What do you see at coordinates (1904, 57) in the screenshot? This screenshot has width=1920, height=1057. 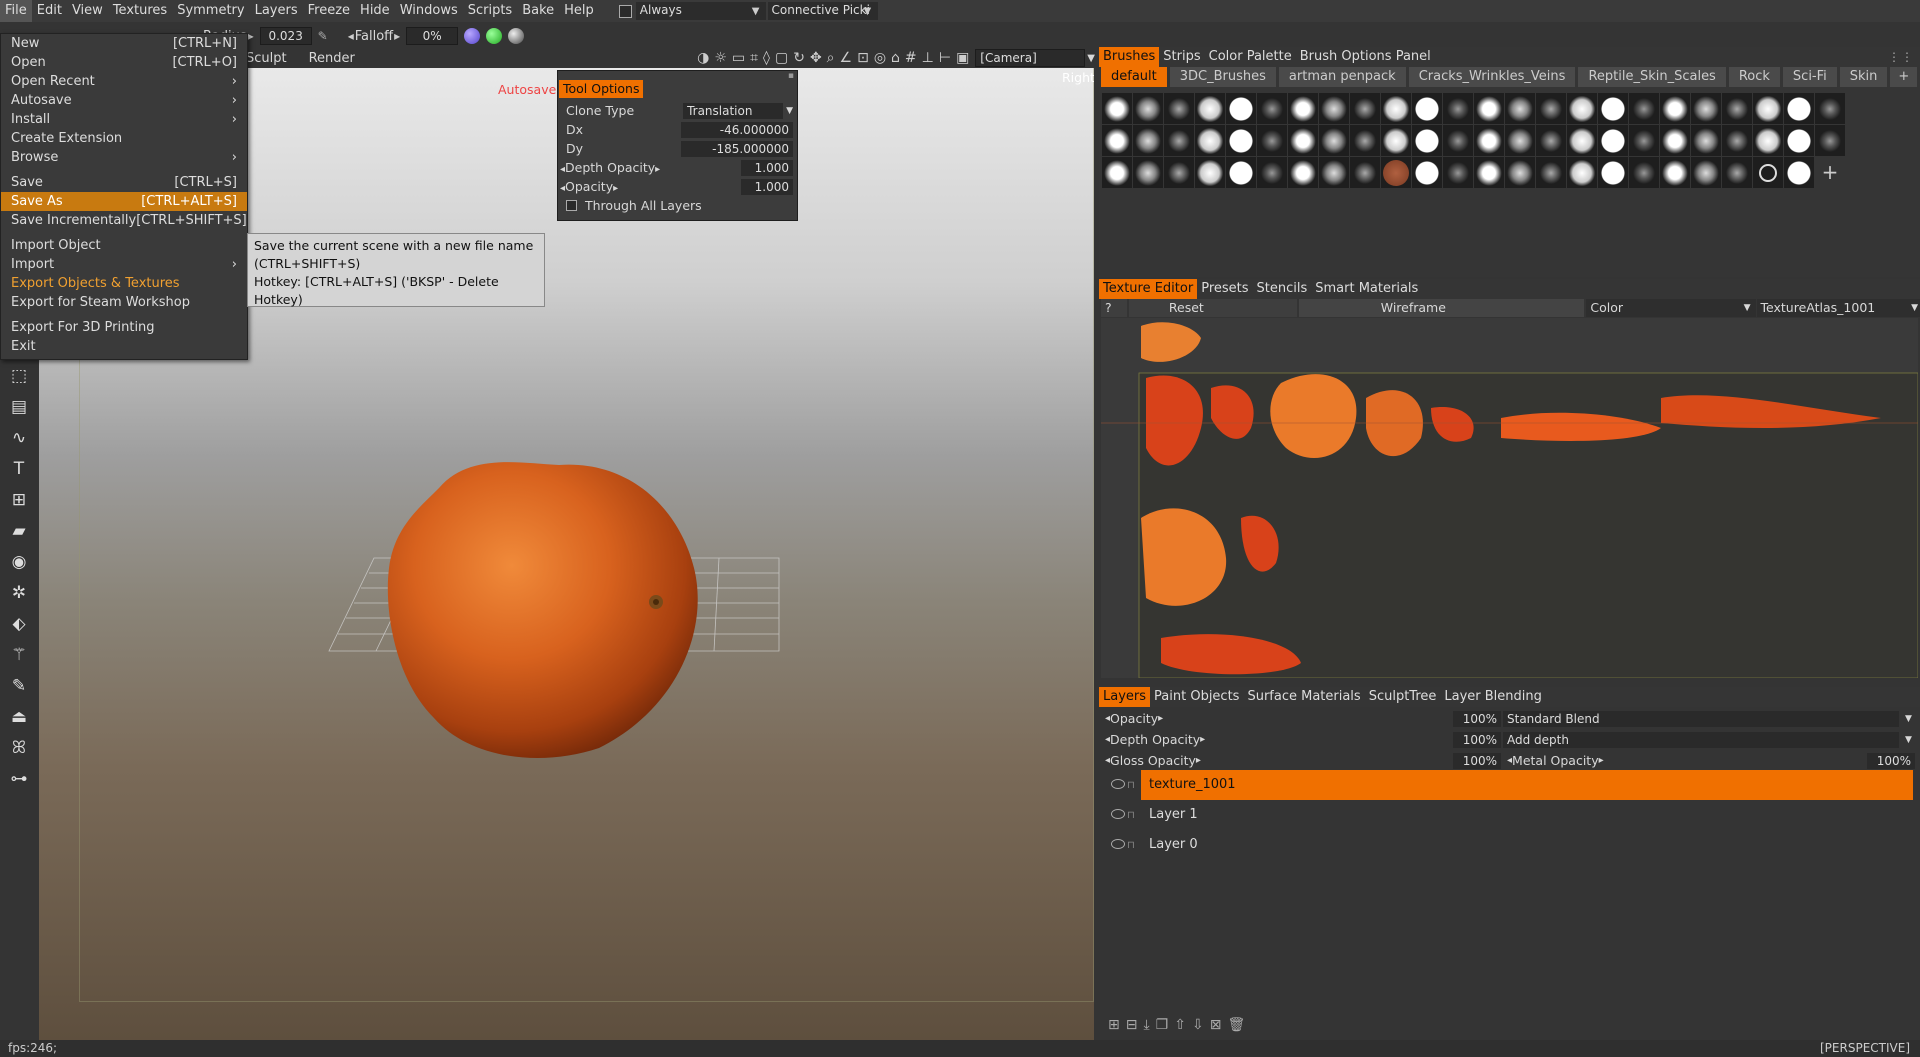 I see `more-icon: ⋮⋮` at bounding box center [1904, 57].